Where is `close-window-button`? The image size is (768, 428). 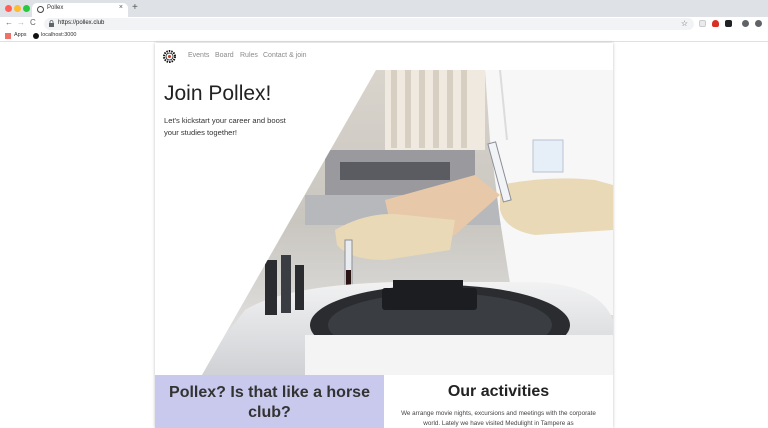
close-window-button is located at coordinates (8, 8).